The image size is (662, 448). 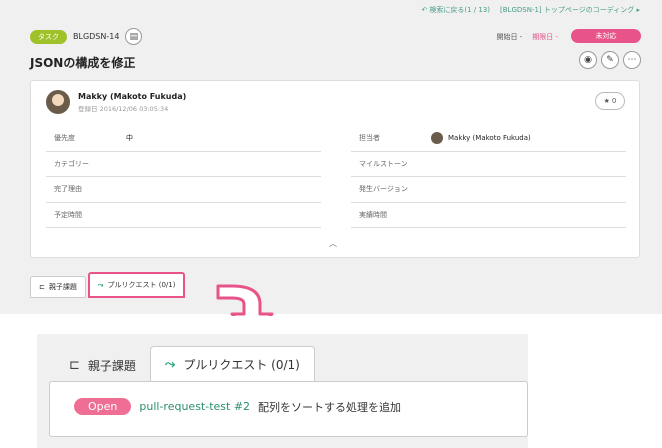 I want to click on tab-parent-child-zoomed: ⊏ 親子課題, so click(x=102, y=365).